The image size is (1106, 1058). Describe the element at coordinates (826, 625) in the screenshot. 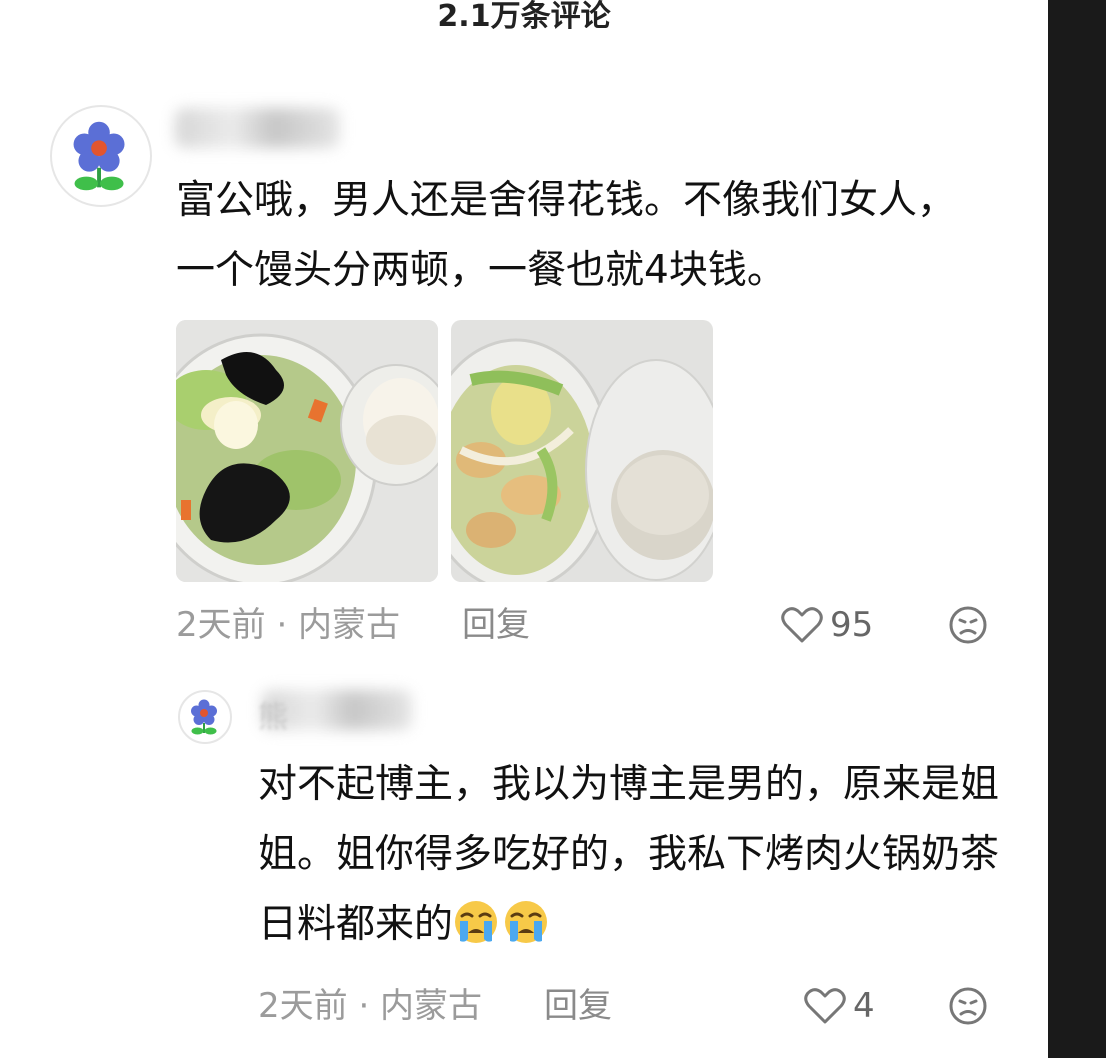

I see `like-button: 95` at that location.